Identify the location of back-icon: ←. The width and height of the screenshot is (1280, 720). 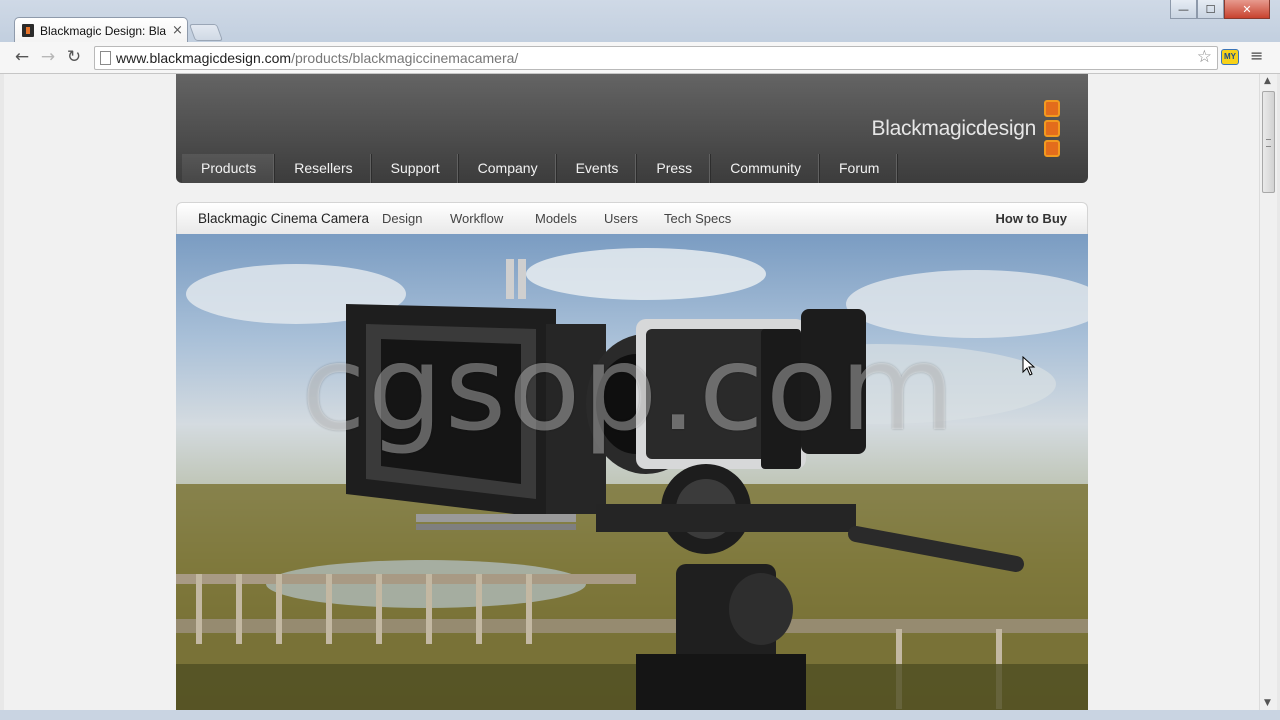
(22, 57).